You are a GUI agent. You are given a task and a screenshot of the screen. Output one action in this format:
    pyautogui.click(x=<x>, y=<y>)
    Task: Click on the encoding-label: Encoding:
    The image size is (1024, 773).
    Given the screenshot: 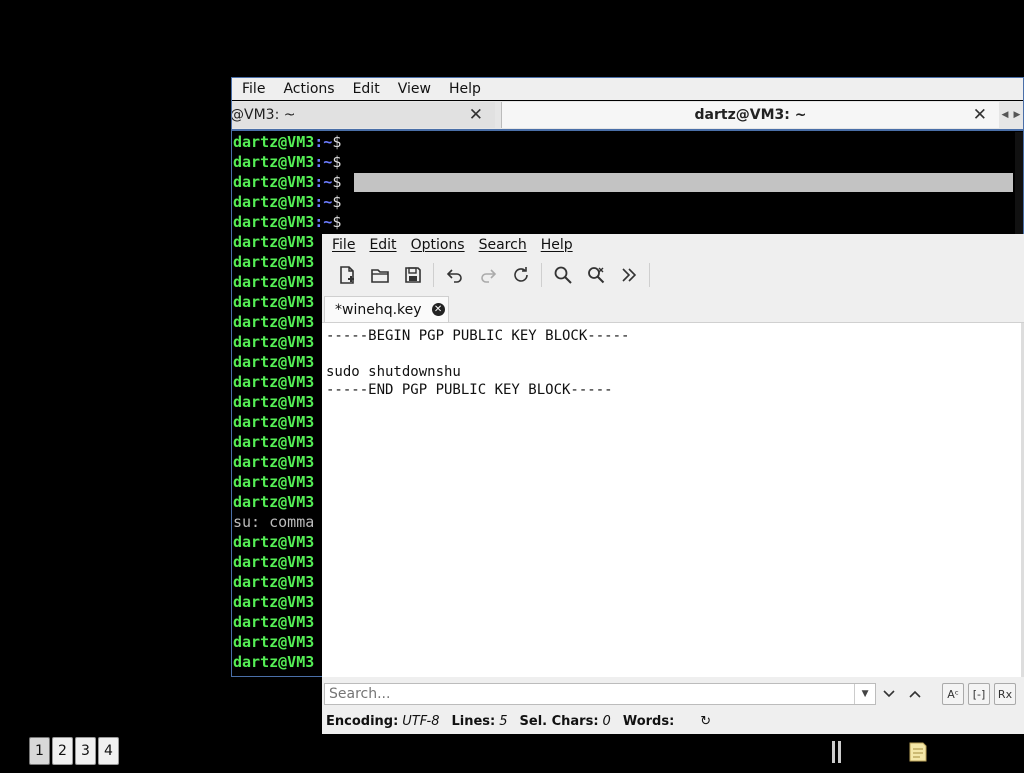 What is the action you would take?
    pyautogui.click(x=362, y=721)
    